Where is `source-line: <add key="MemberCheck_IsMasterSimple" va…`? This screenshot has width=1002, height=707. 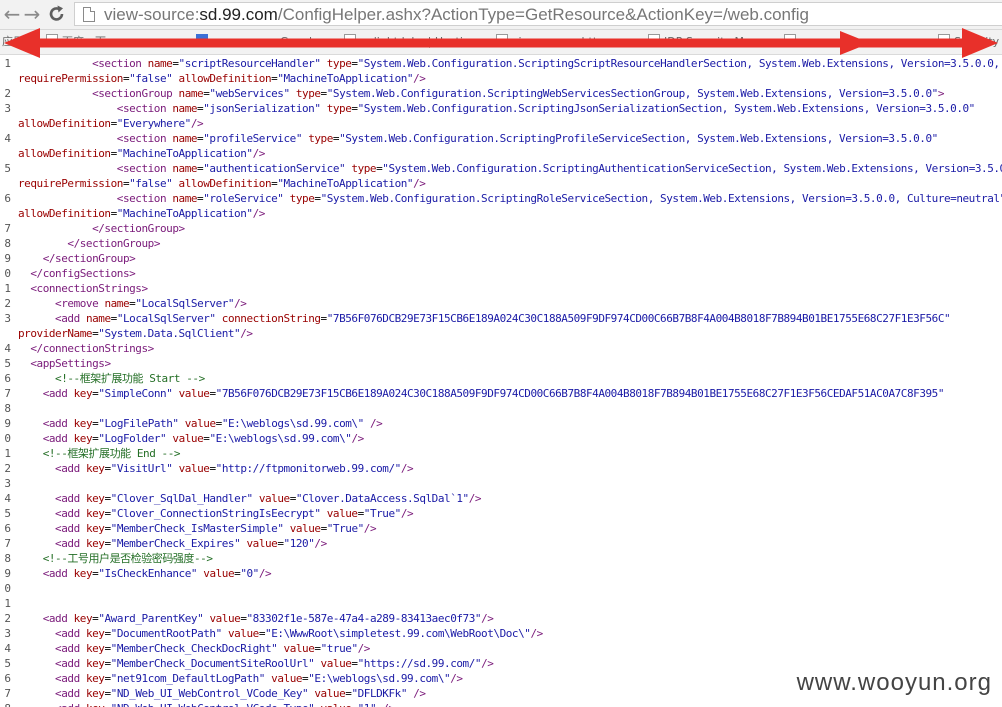
source-line: <add key="MemberCheck_IsMasterSimple" va… is located at coordinates (216, 528).